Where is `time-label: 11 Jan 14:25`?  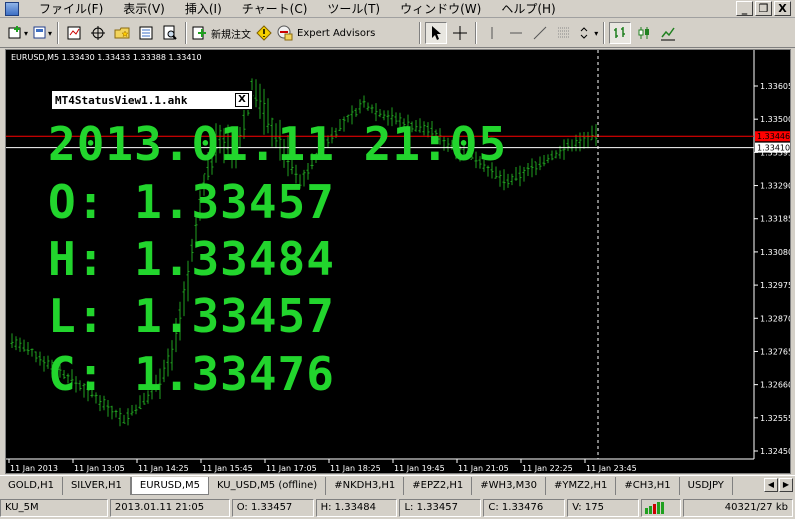 time-label: 11 Jan 14:25 is located at coordinates (163, 468).